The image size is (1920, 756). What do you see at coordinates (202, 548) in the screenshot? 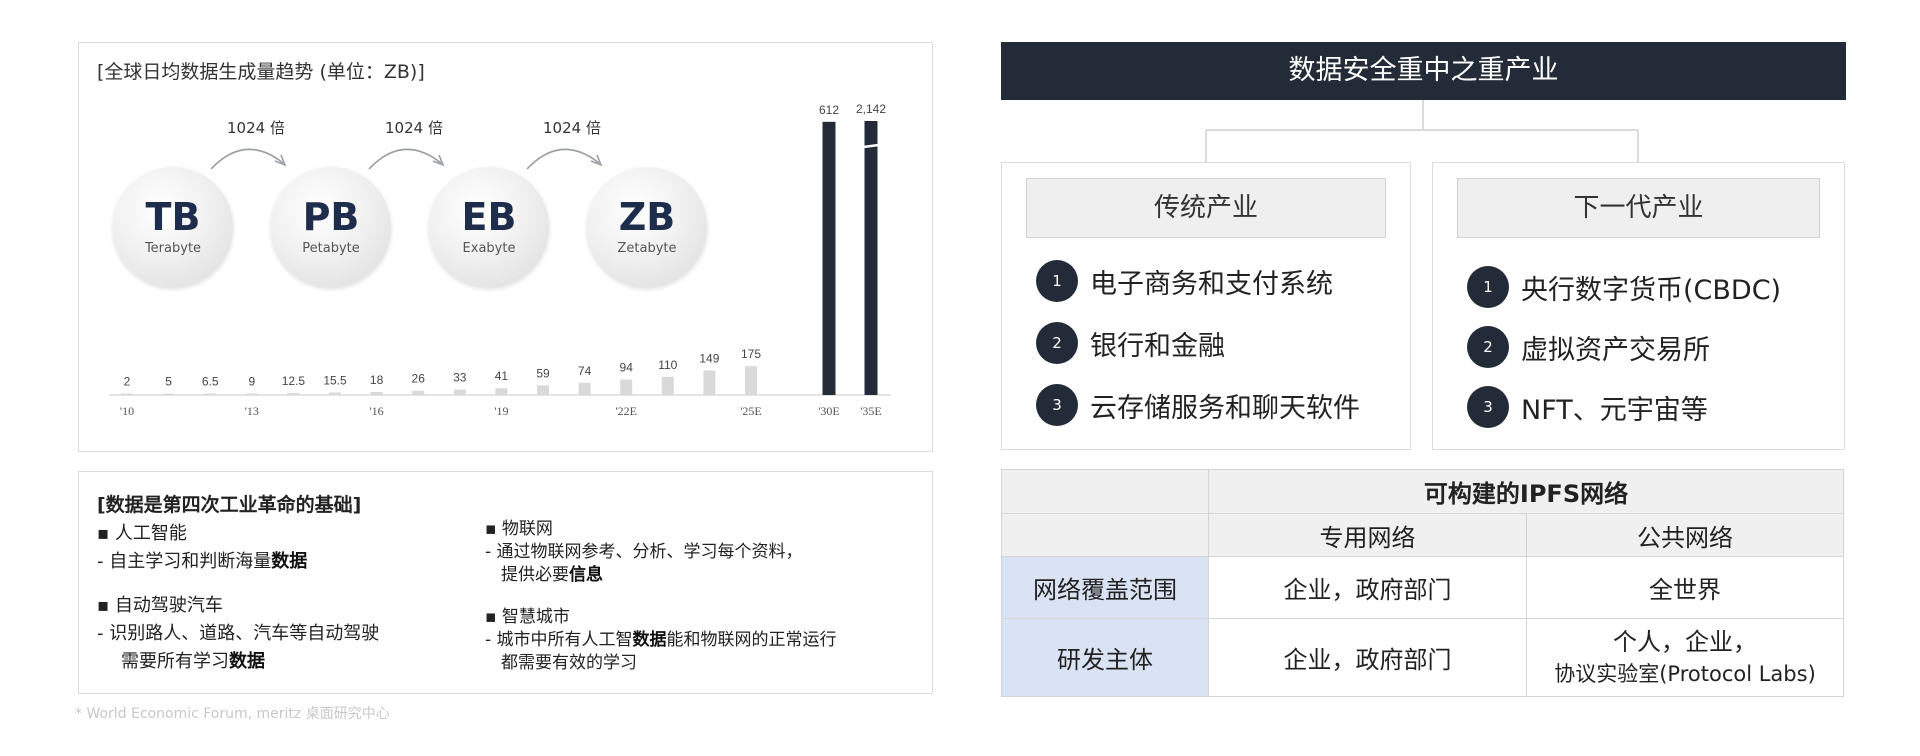
I see `ai-block: ▪ 人工智能 - 自主学习和判断海量数据` at bounding box center [202, 548].